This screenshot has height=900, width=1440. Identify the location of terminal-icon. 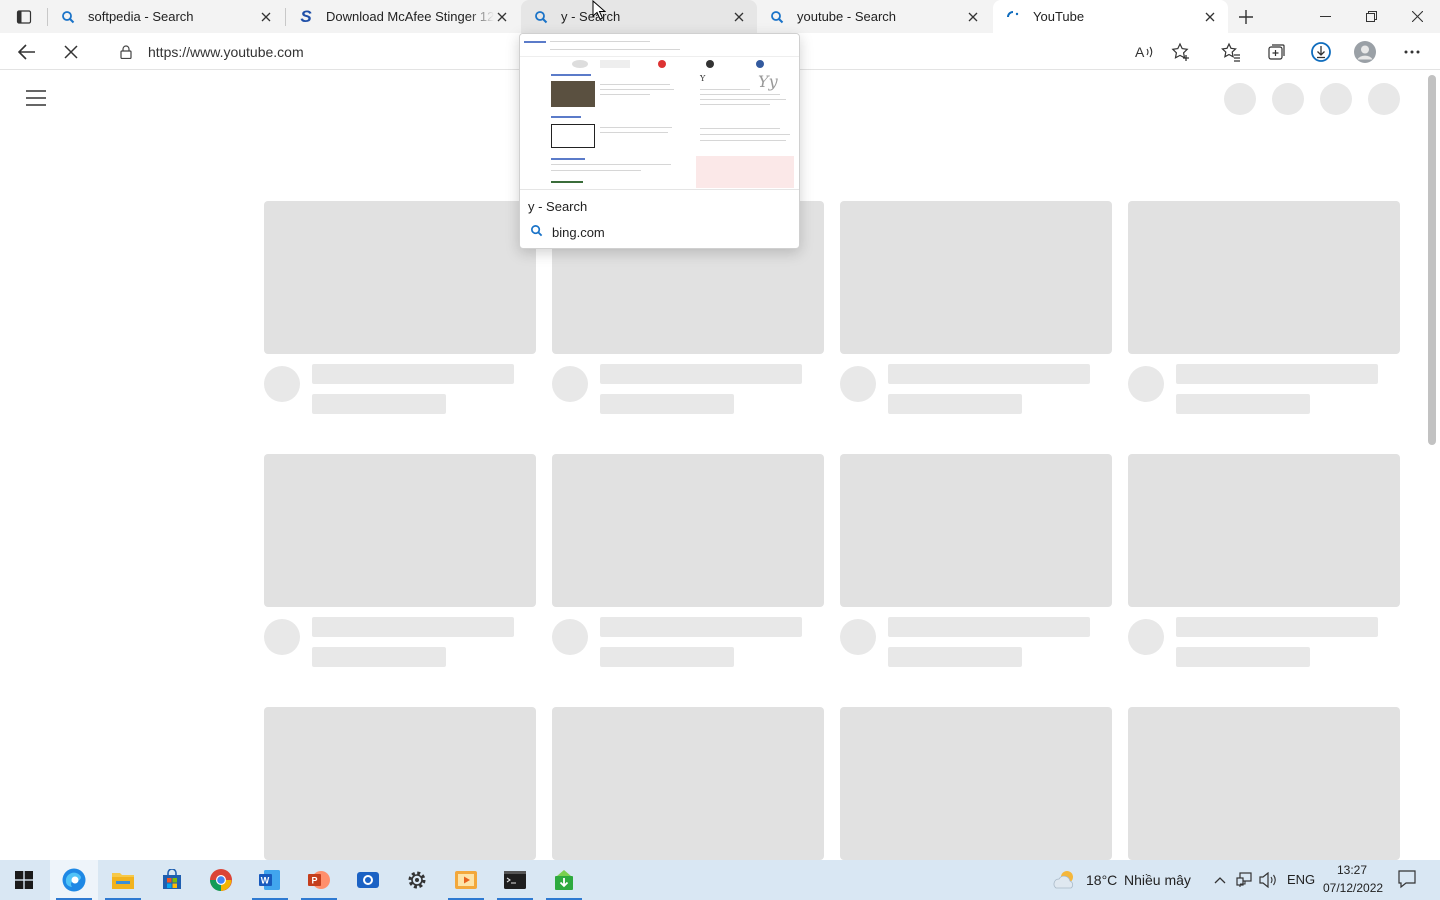
(515, 880).